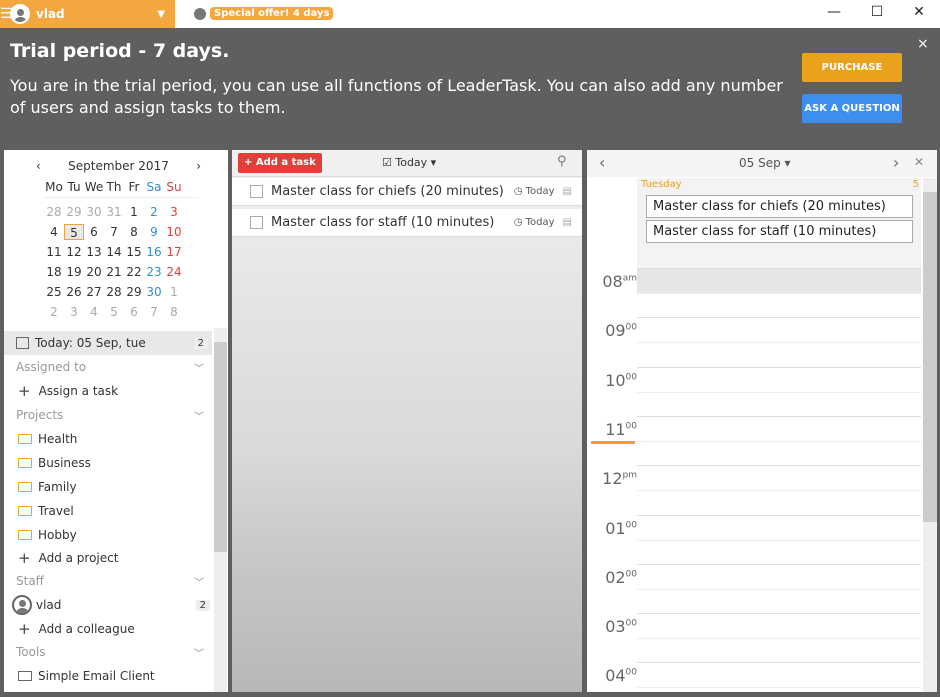 The height and width of the screenshot is (697, 940). What do you see at coordinates (779, 416) in the screenshot?
I see `hour-line` at bounding box center [779, 416].